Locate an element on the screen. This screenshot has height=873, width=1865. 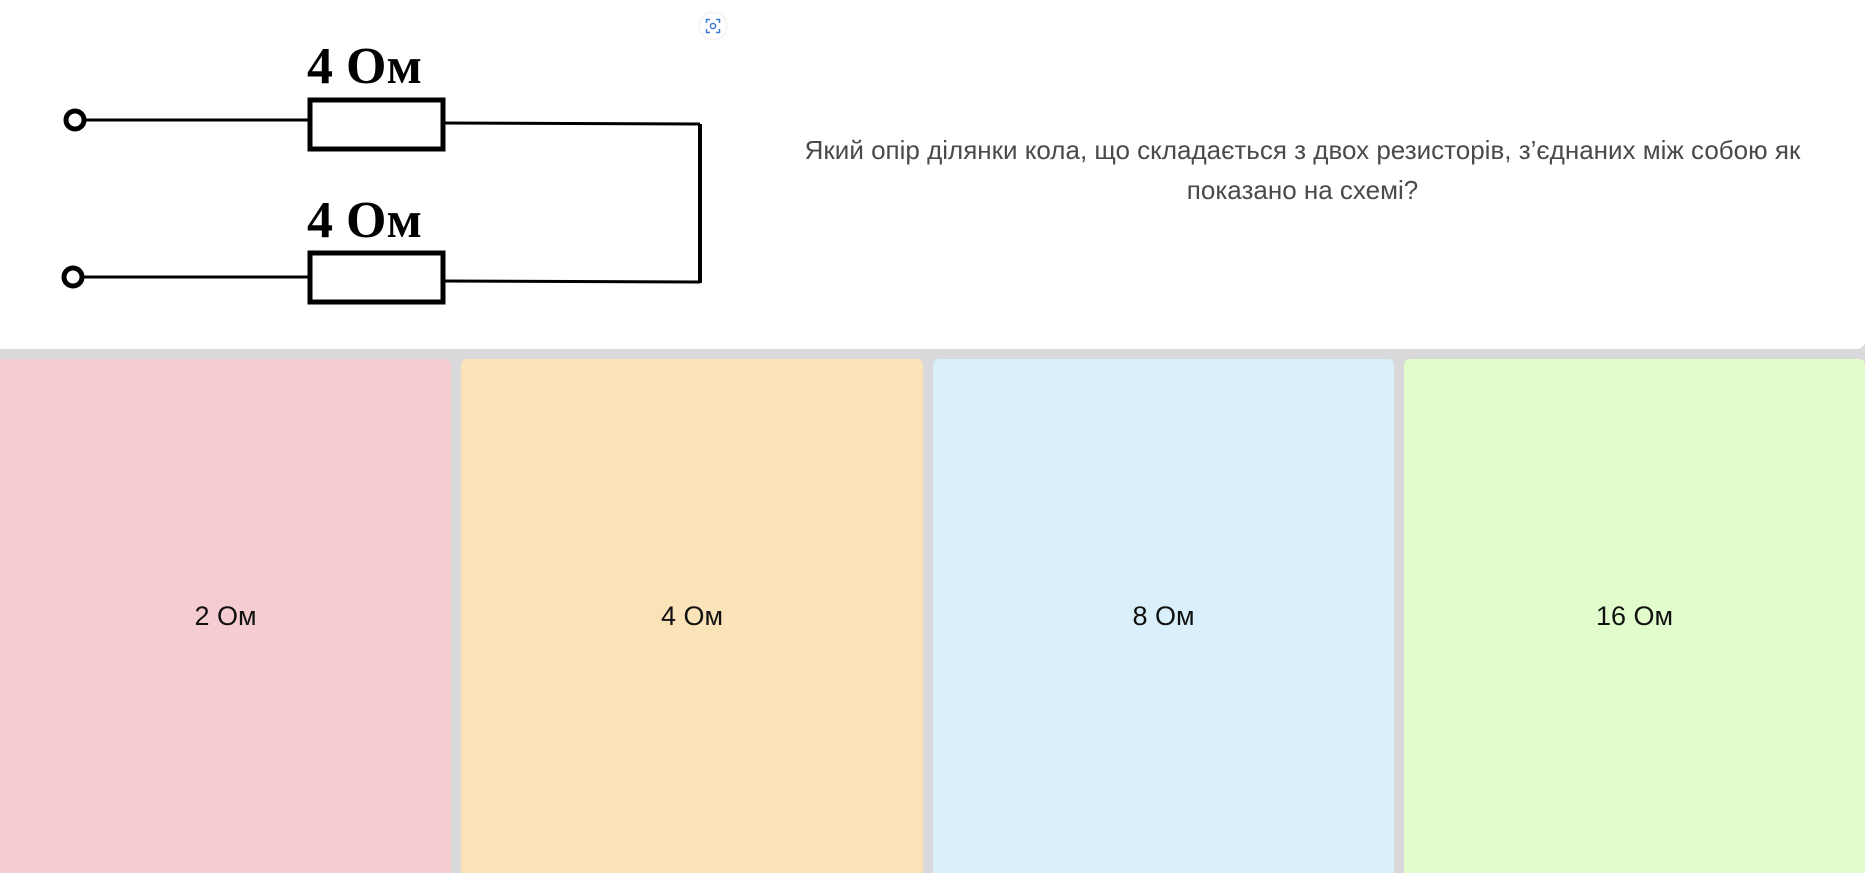
expand-image-button is located at coordinates (713, 26).